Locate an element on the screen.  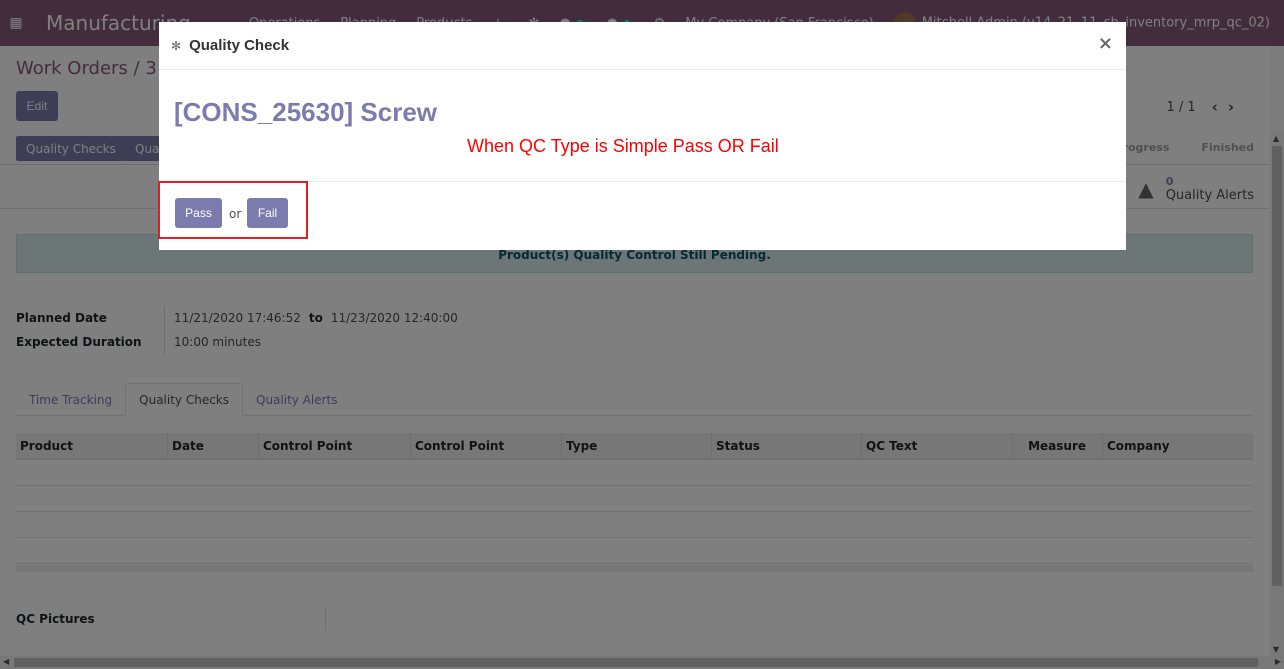
modal-header: ✻ Quality Check × is located at coordinates (642, 46).